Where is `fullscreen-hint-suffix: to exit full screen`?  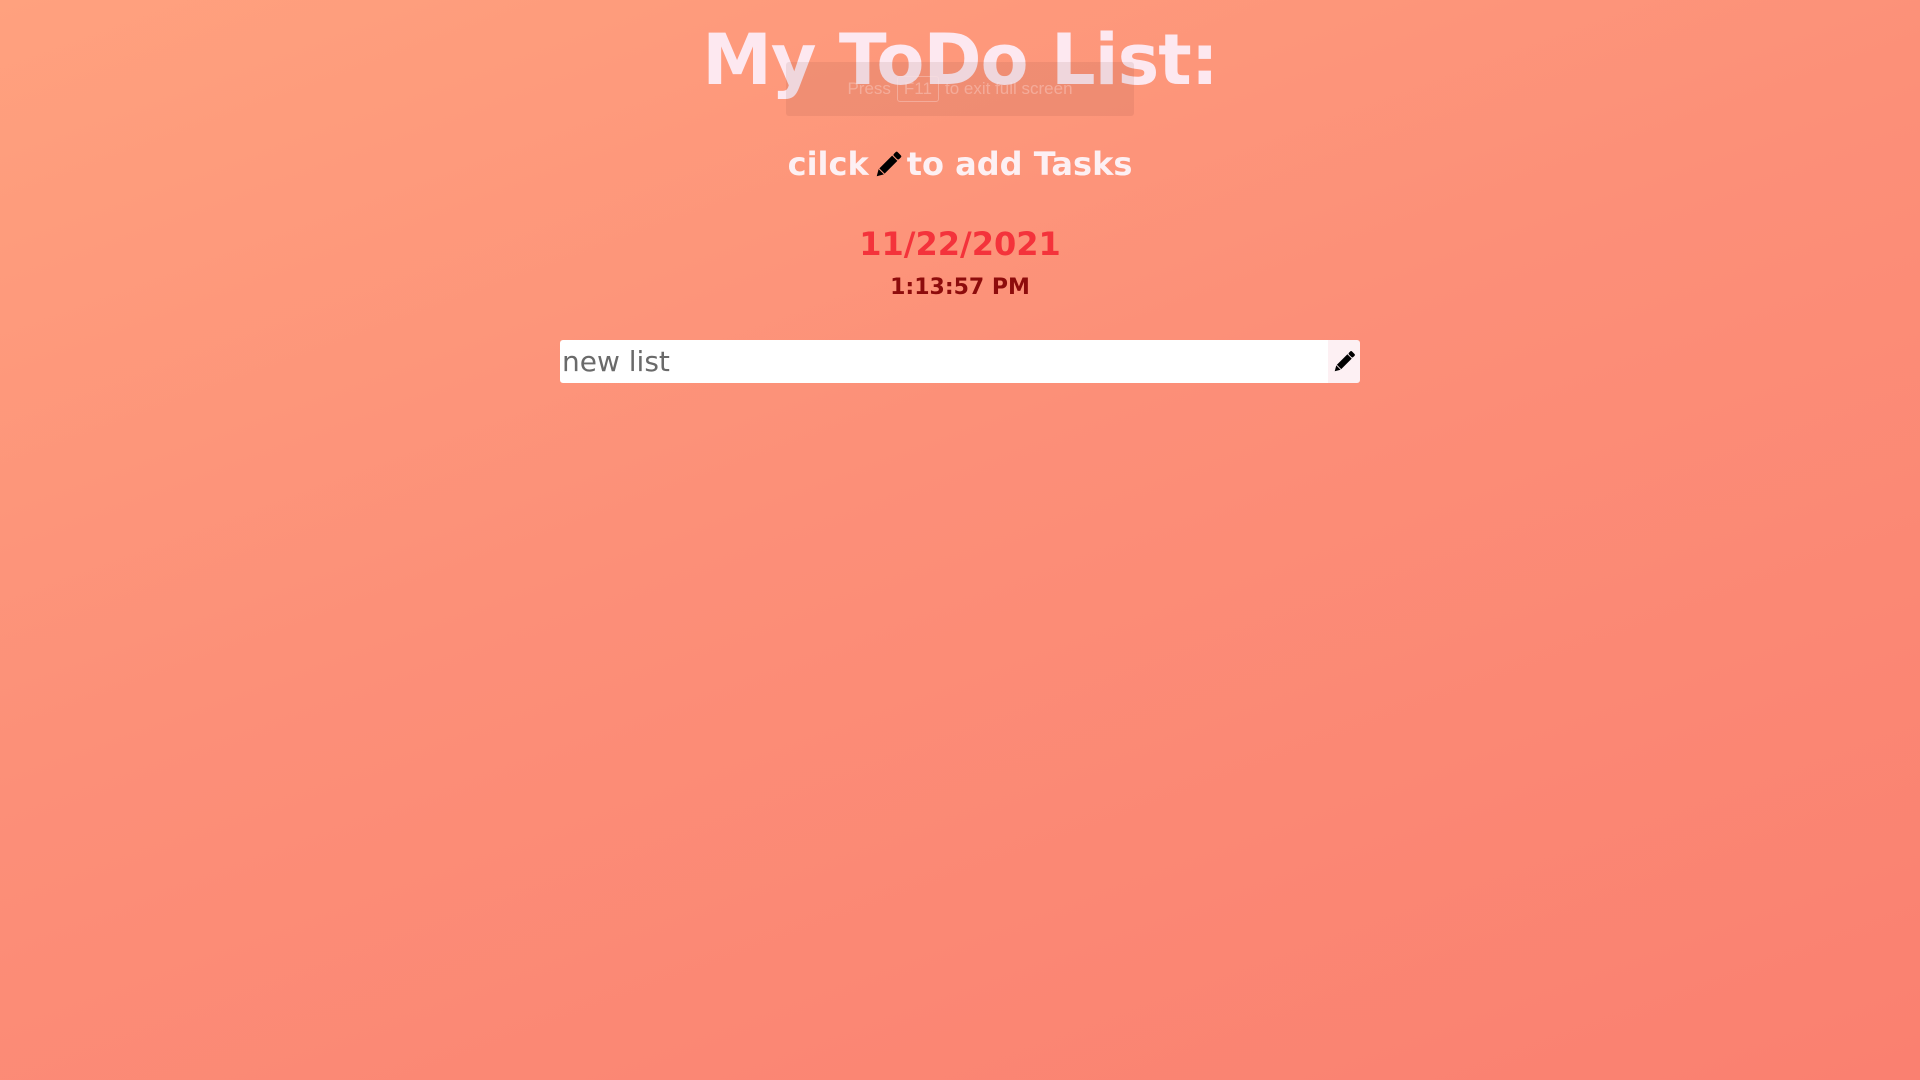
fullscreen-hint-suffix: to exit full screen is located at coordinates (1008, 88).